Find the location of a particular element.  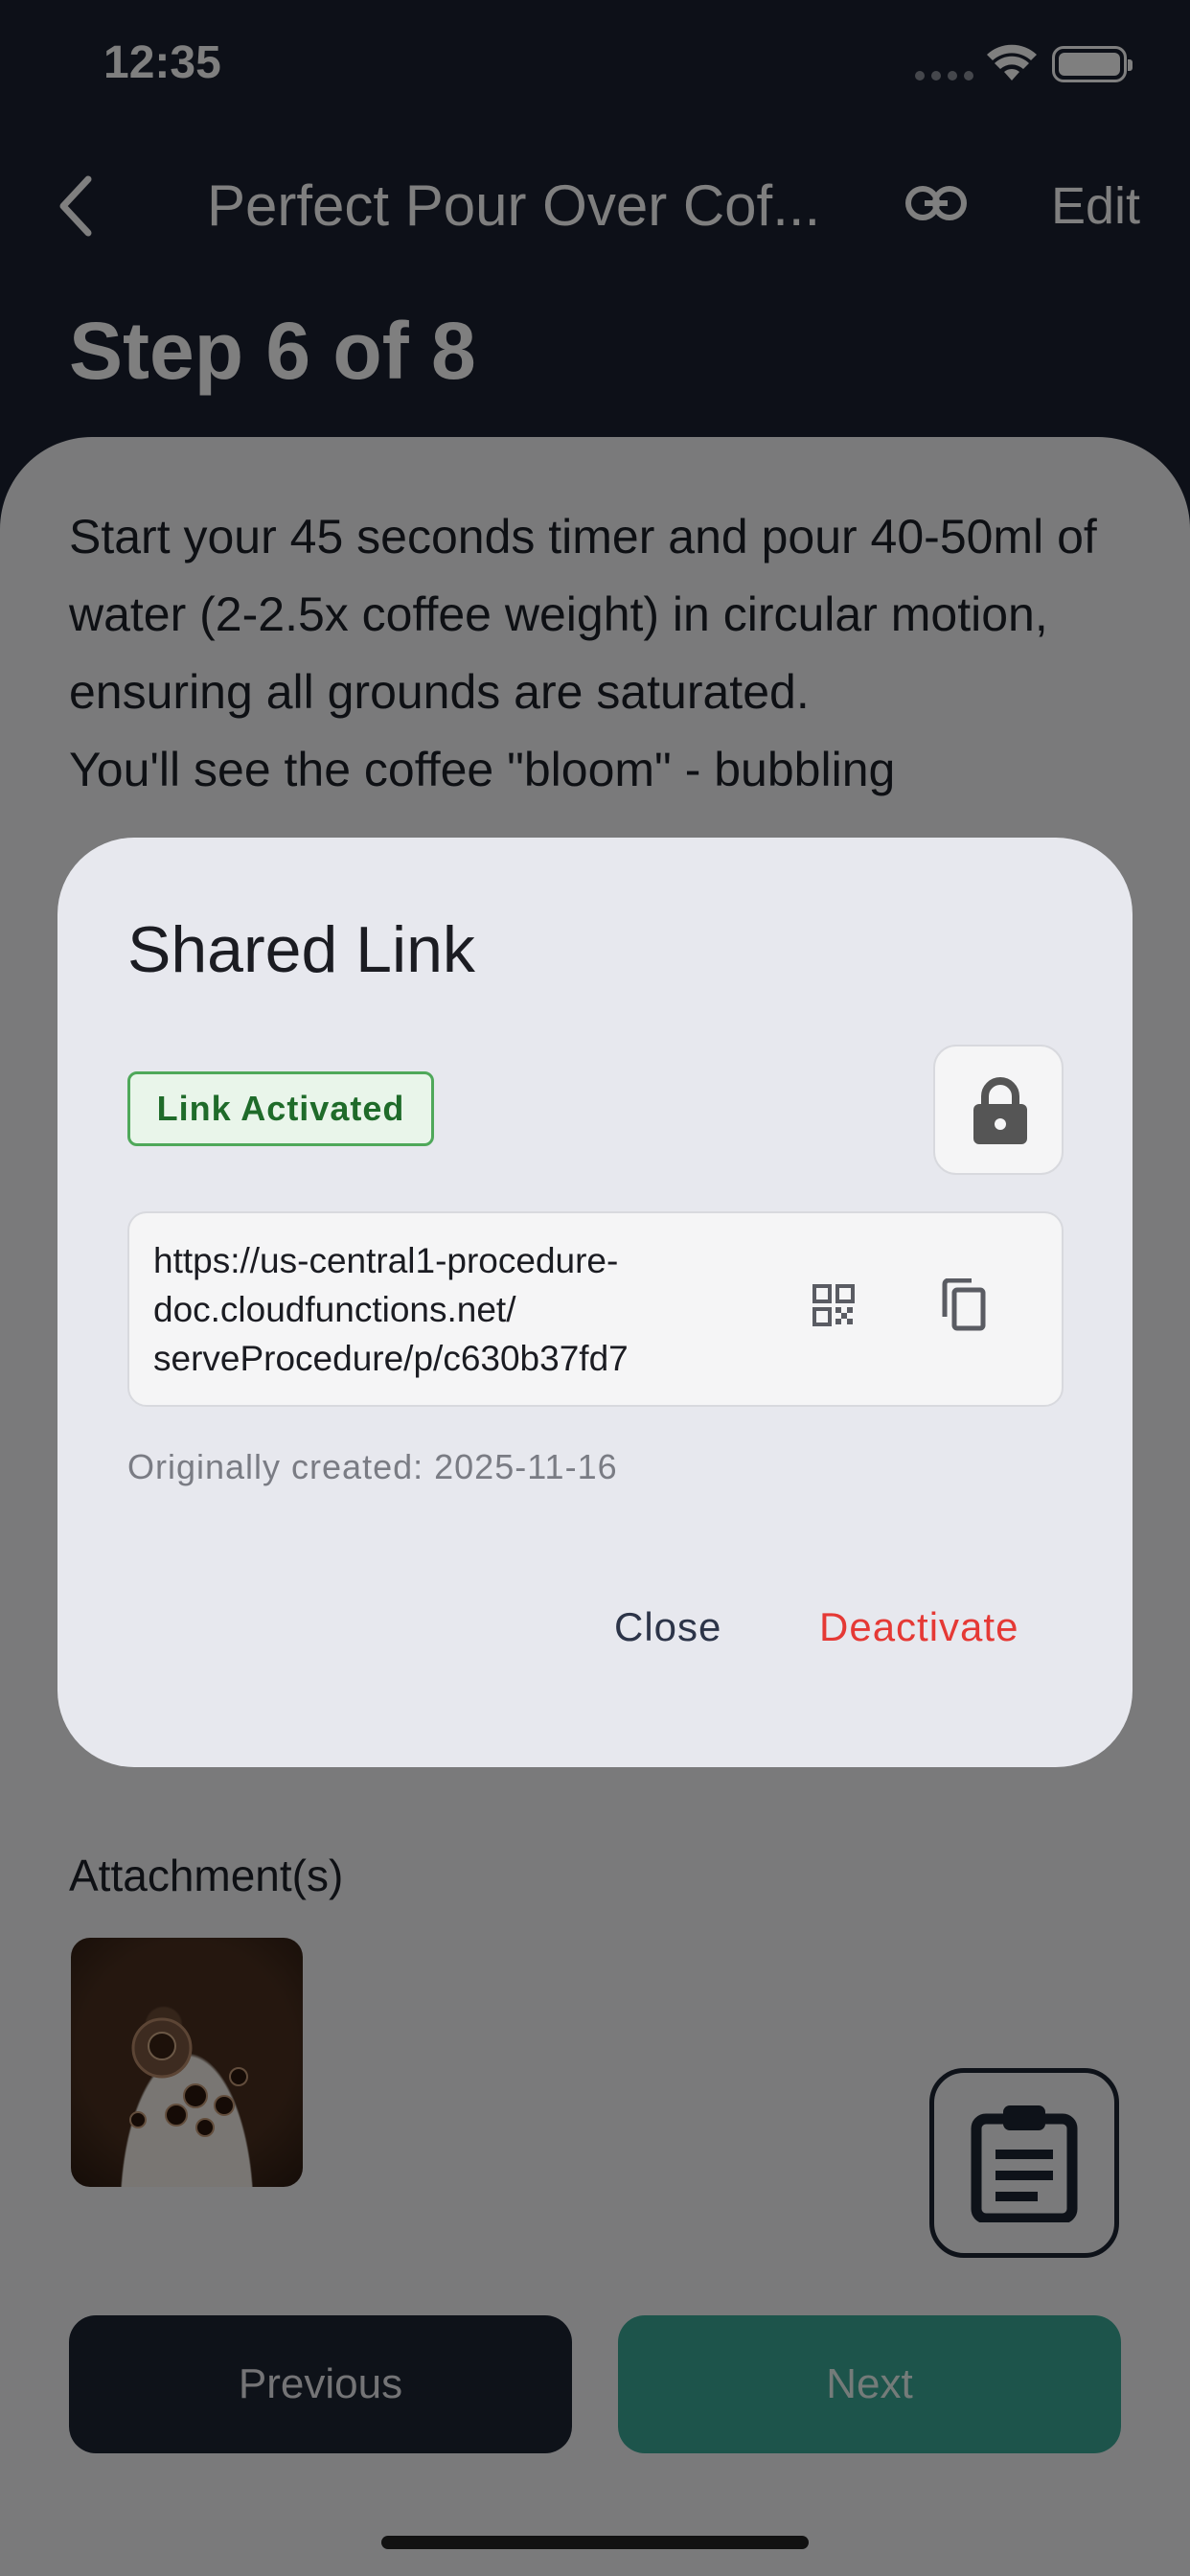

home-indicator is located at coordinates (595, 2542).